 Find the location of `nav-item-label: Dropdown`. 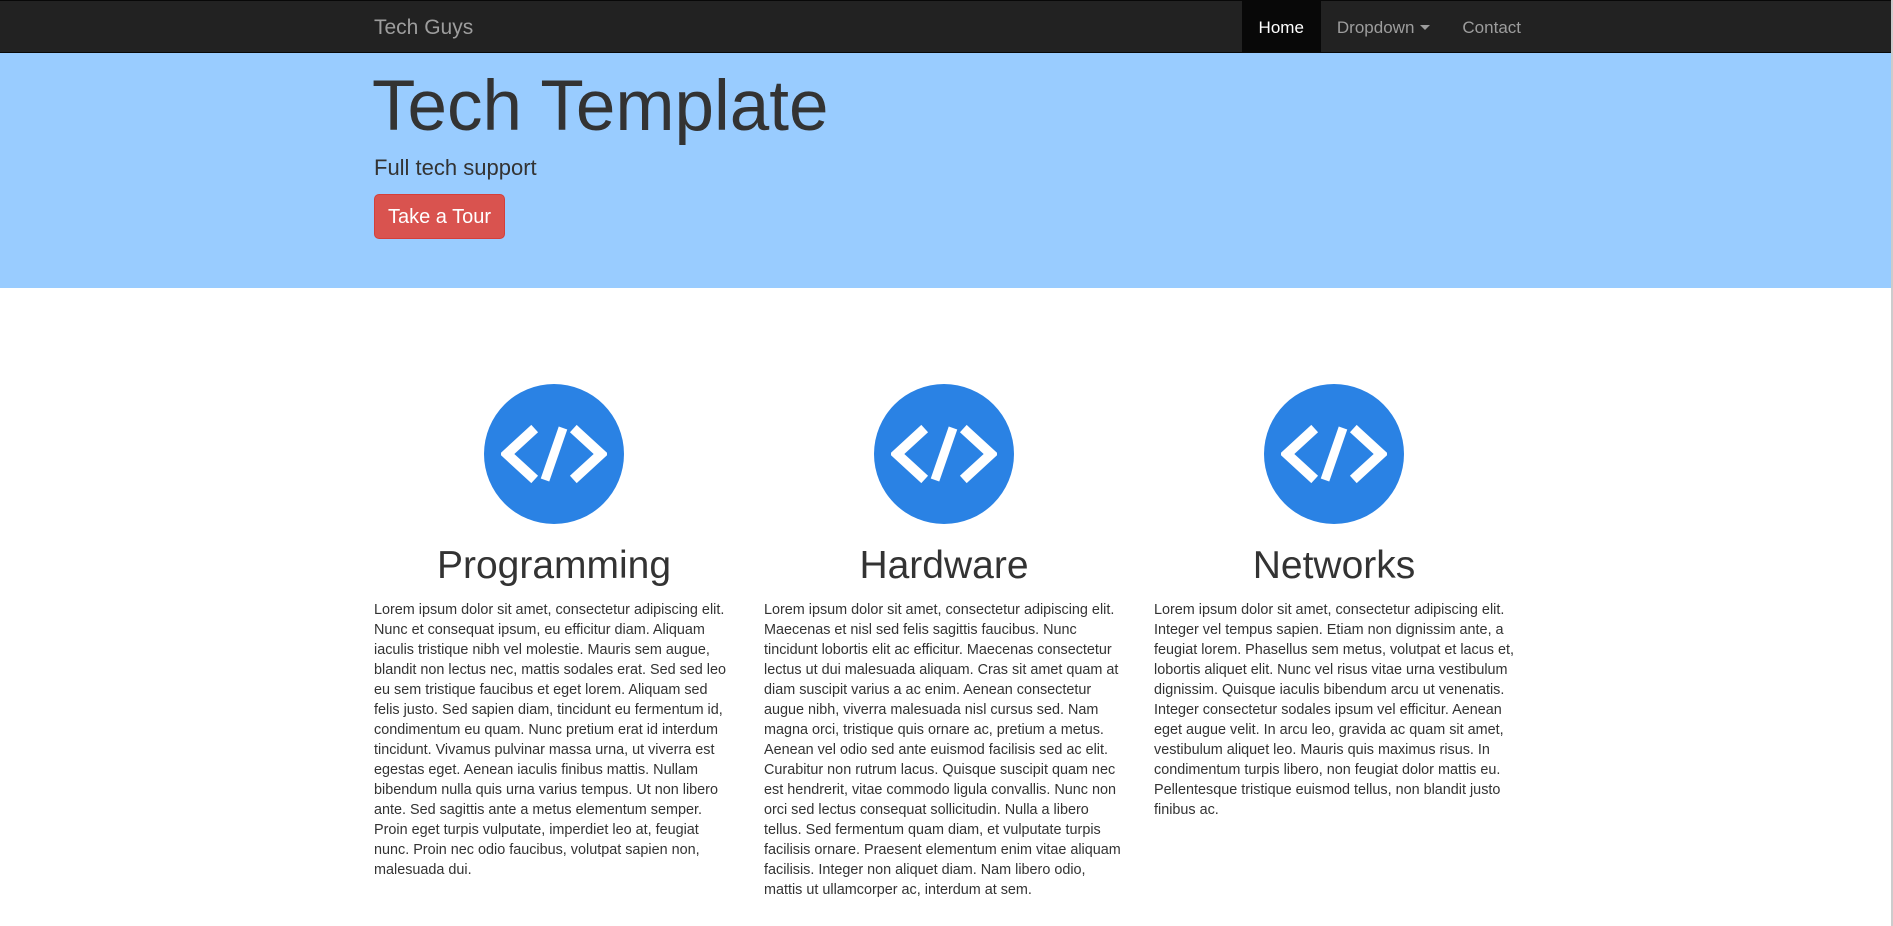

nav-item-label: Dropdown is located at coordinates (1375, 27).